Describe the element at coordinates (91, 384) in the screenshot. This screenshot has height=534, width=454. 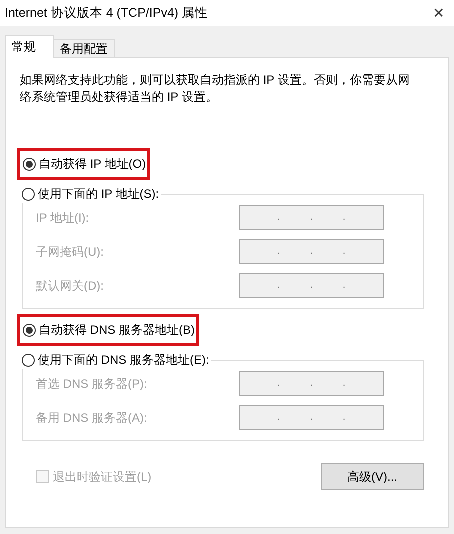
I see `field-label: 首选 DNS 服务器(P):` at that location.